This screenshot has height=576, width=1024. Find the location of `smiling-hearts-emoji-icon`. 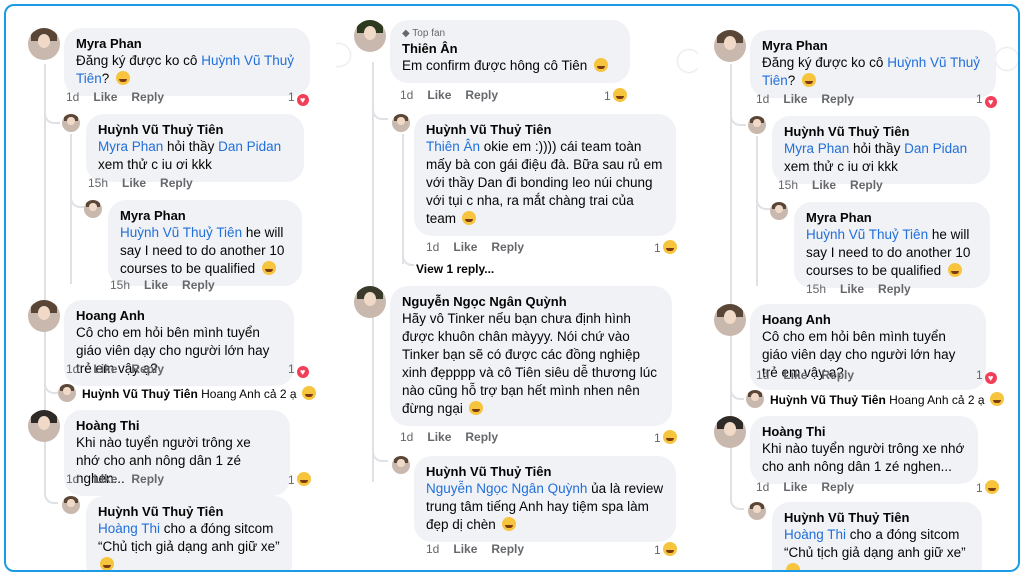

smiling-hearts-emoji-icon is located at coordinates (308, 393).